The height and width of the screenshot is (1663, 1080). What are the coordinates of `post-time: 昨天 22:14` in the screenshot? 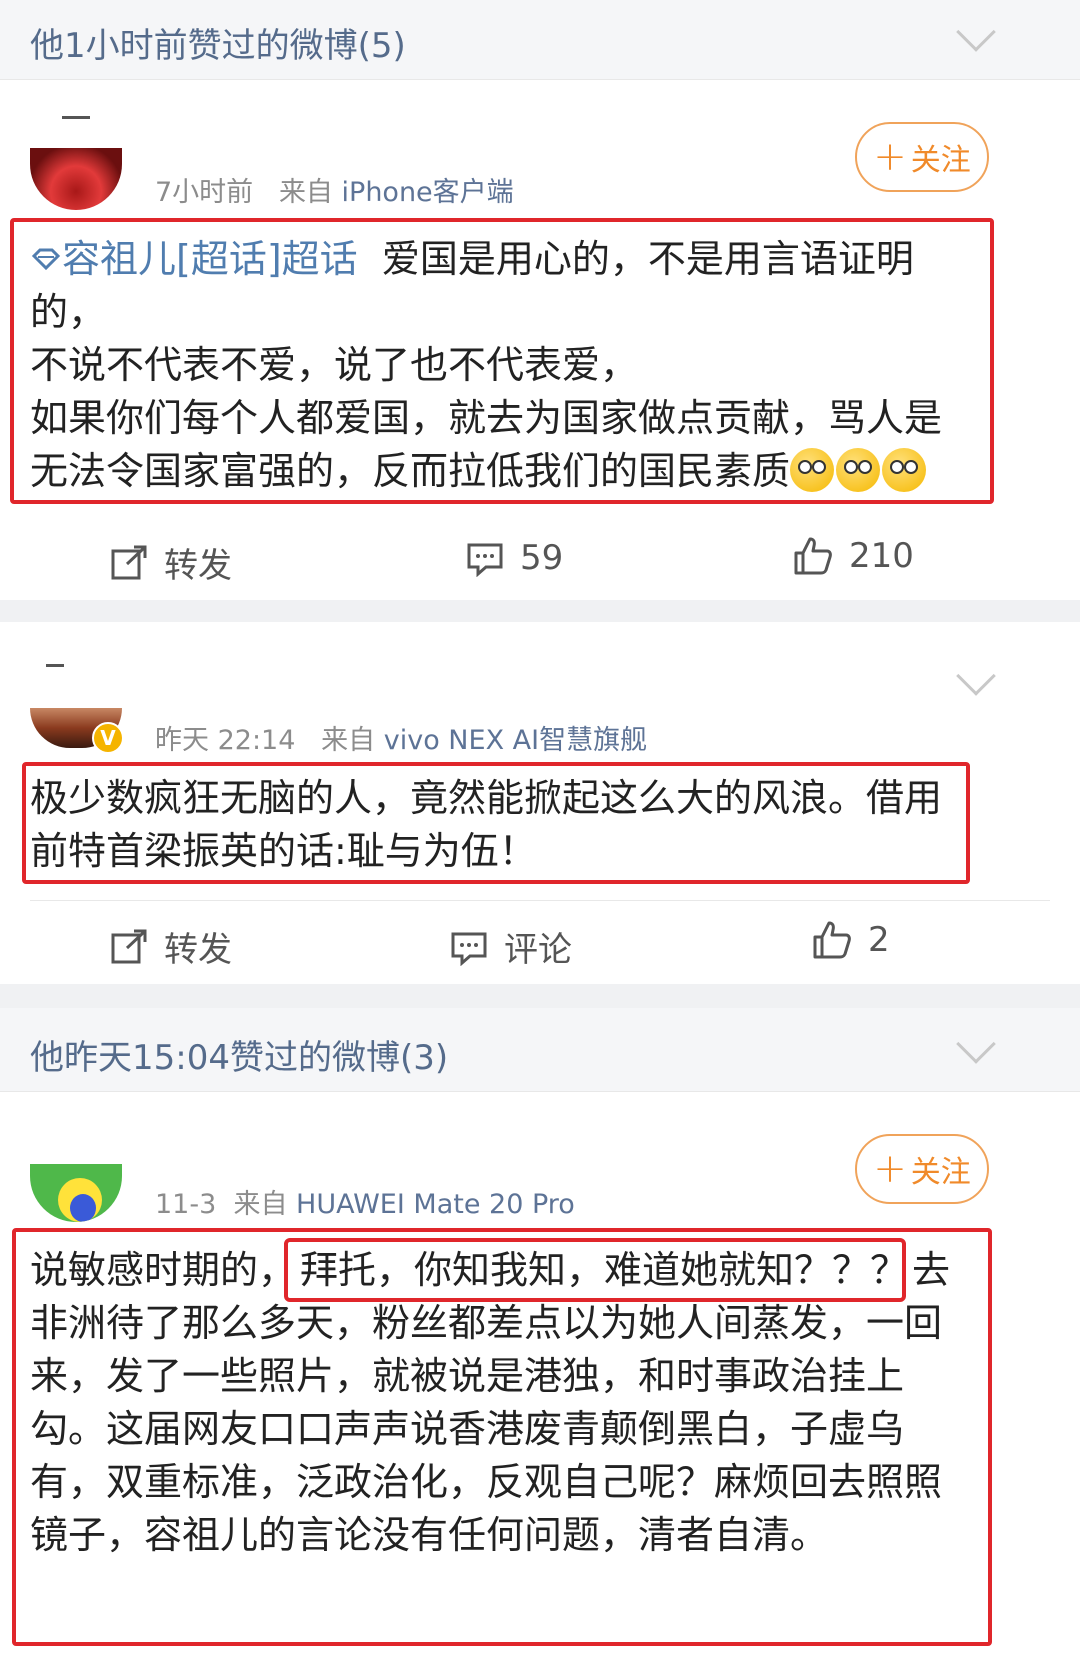 It's located at (225, 740).